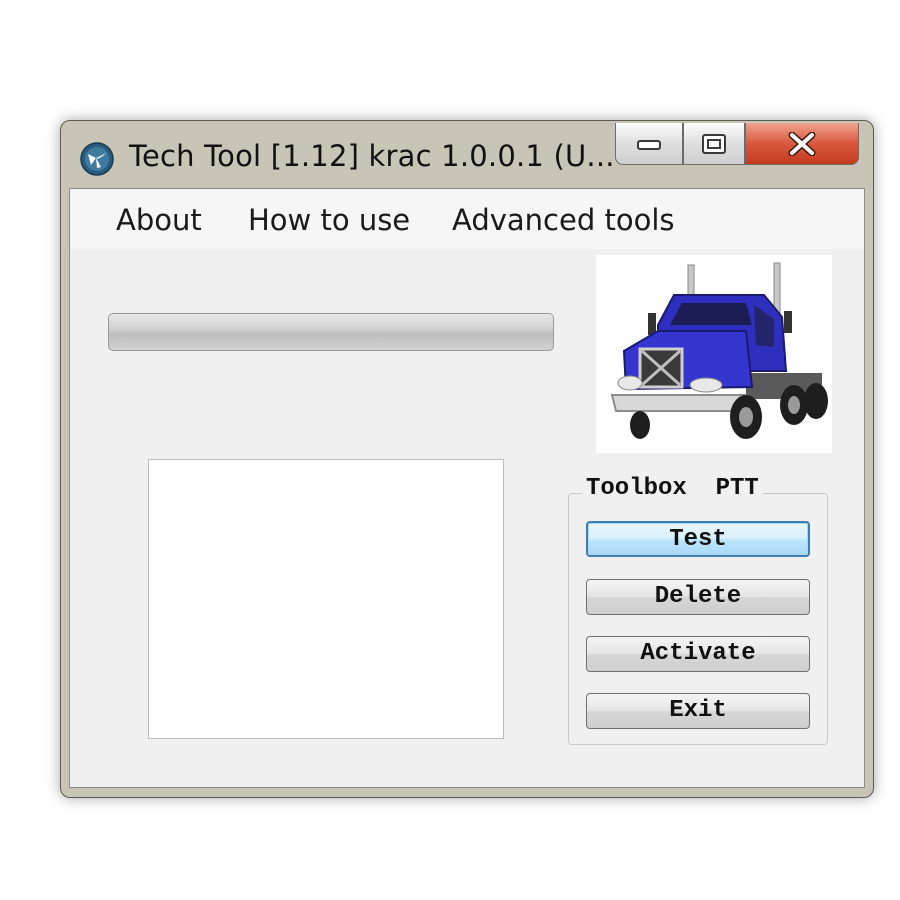 The height and width of the screenshot is (900, 900). Describe the element at coordinates (719, 350) in the screenshot. I see `truck-icon` at that location.